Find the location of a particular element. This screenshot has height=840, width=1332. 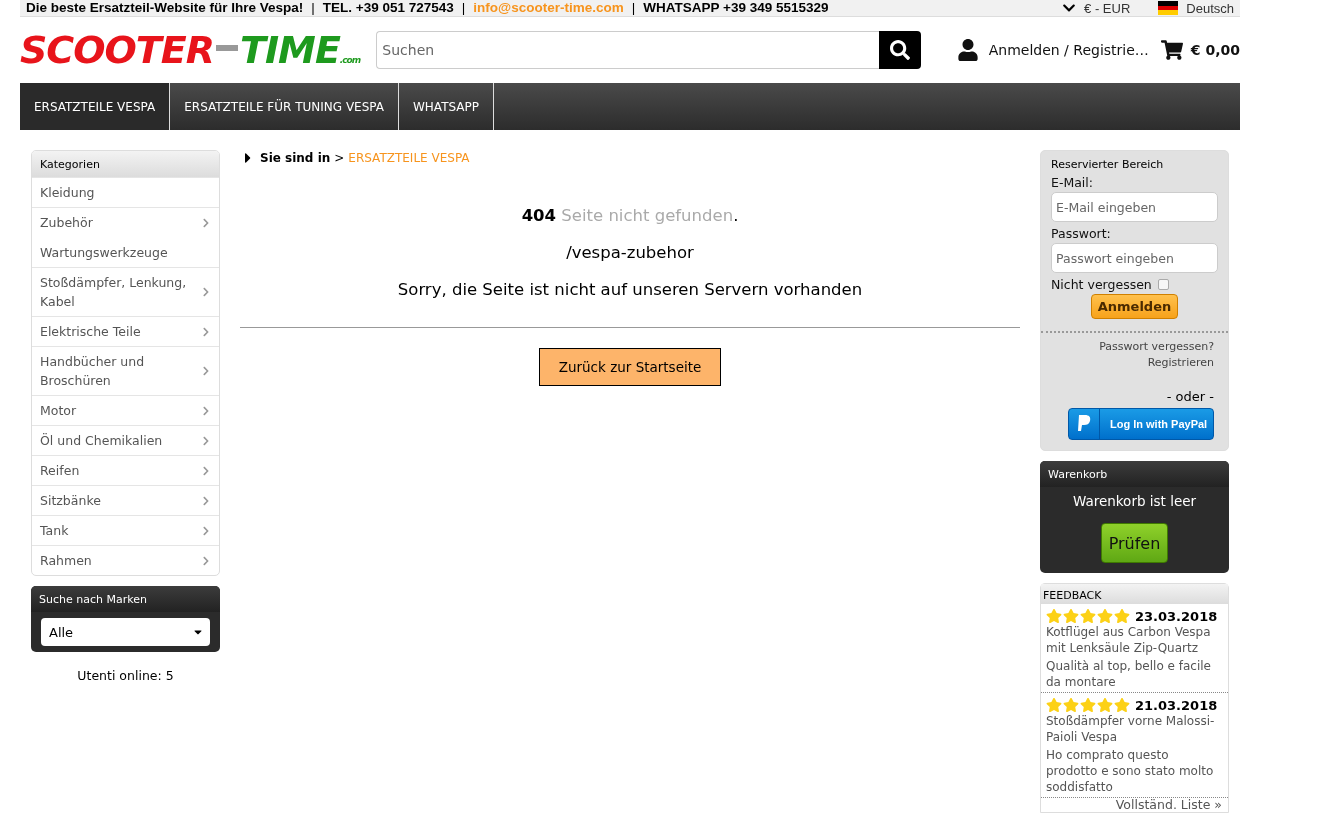

cart-icon is located at coordinates (1171, 50).